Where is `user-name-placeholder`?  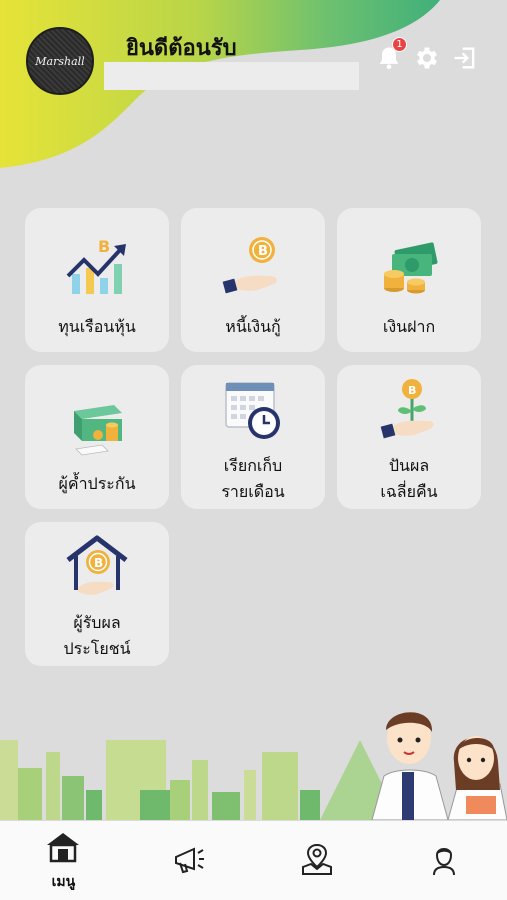
user-name-placeholder is located at coordinates (231, 76).